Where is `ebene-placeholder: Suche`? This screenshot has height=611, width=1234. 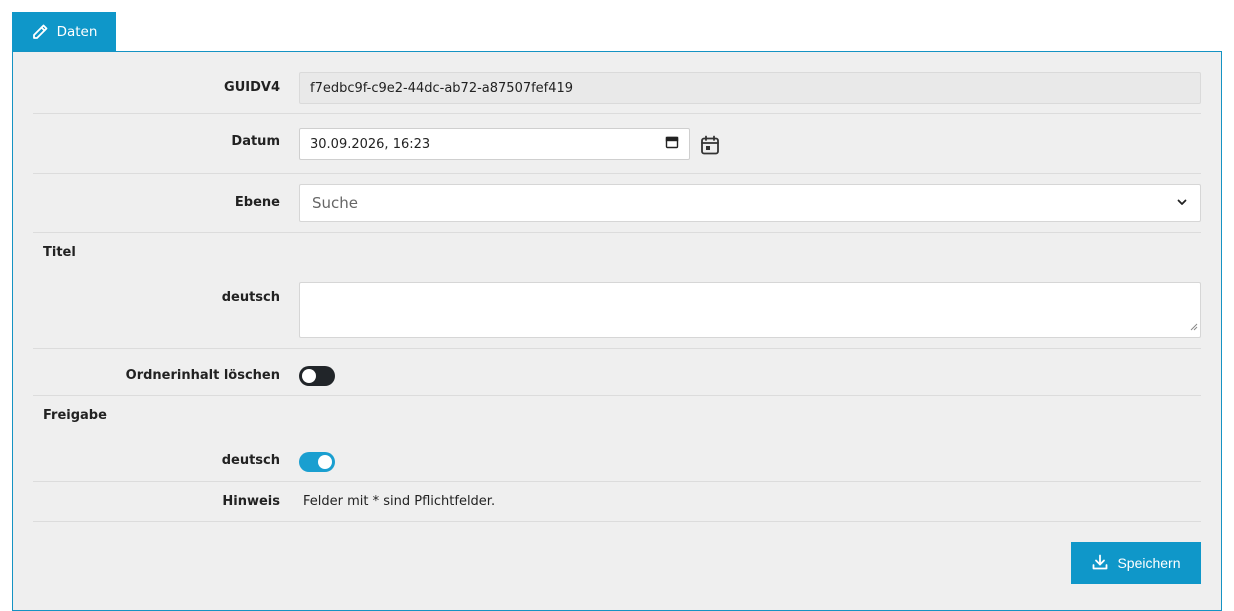 ebene-placeholder: Suche is located at coordinates (335, 203).